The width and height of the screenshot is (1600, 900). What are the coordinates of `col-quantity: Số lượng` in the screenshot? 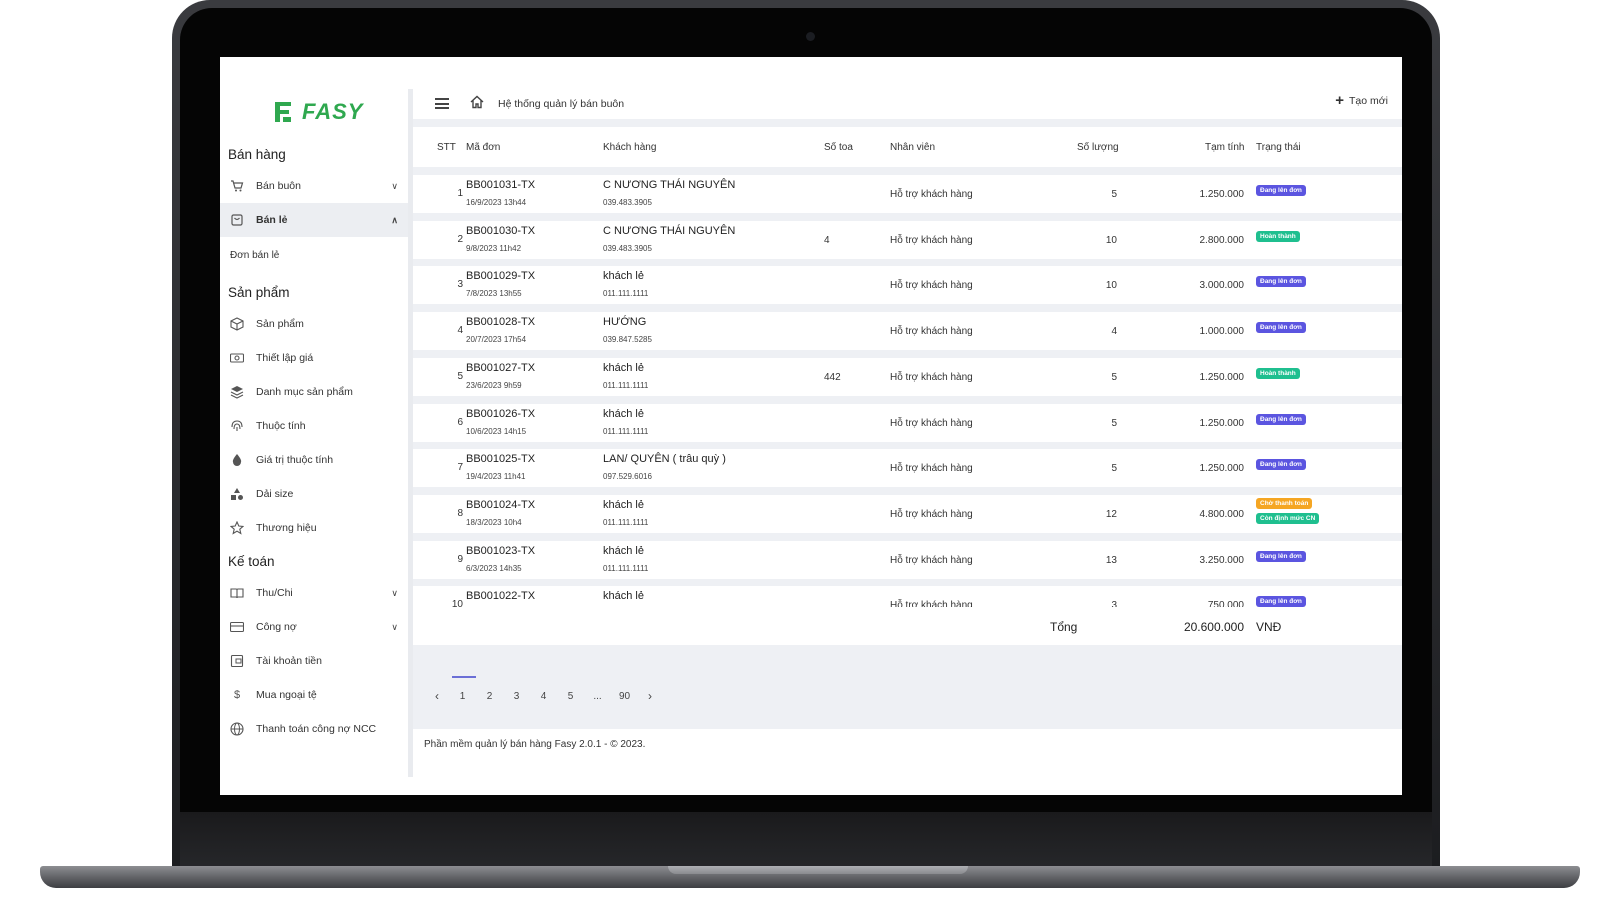 It's located at (1098, 147).